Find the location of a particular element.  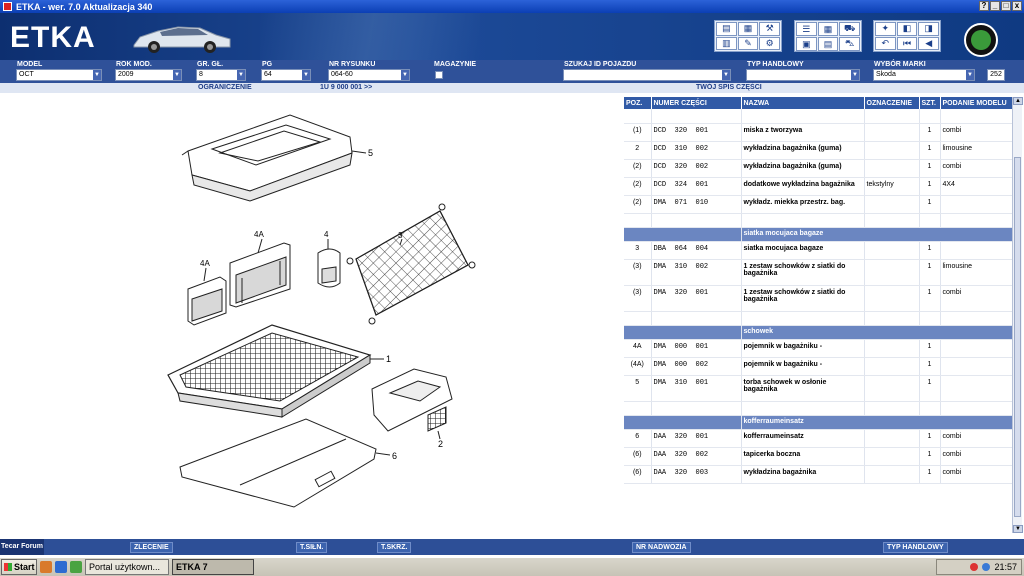

first-icon: ⏮ is located at coordinates (907, 43).